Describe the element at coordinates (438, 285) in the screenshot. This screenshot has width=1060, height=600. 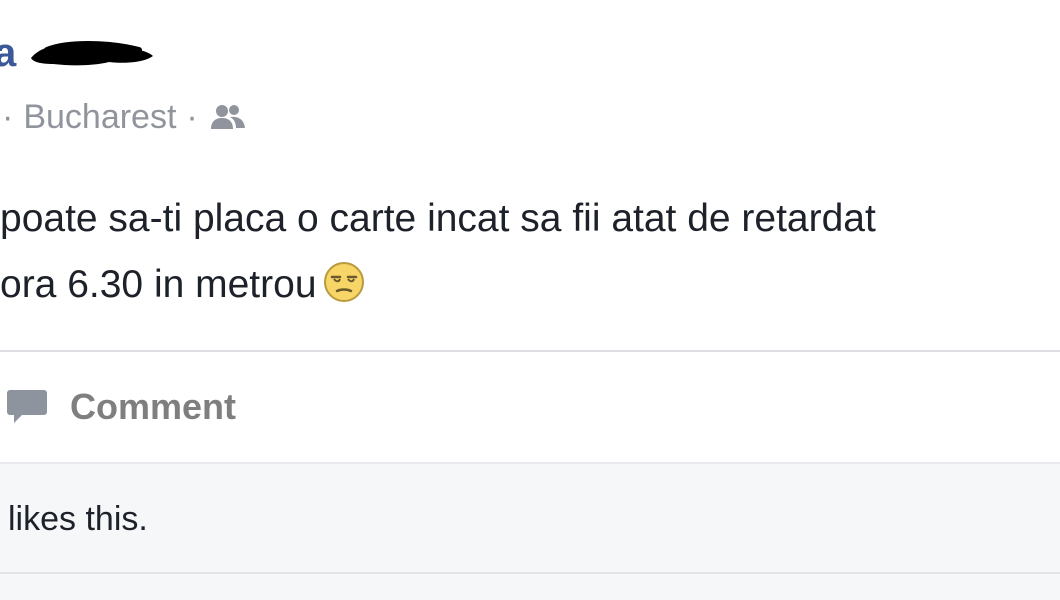
I see `post-text-line-with-emoji: ora 6.30 in metrou` at that location.